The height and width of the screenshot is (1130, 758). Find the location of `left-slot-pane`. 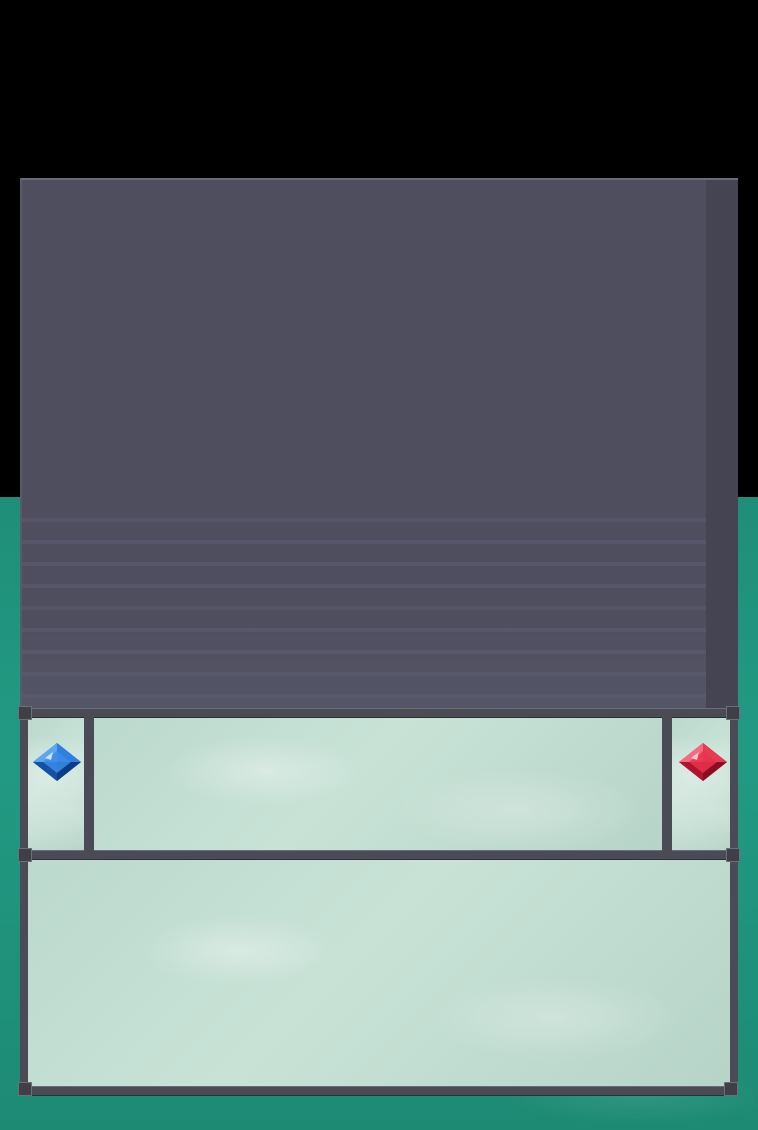

left-slot-pane is located at coordinates (56, 784).